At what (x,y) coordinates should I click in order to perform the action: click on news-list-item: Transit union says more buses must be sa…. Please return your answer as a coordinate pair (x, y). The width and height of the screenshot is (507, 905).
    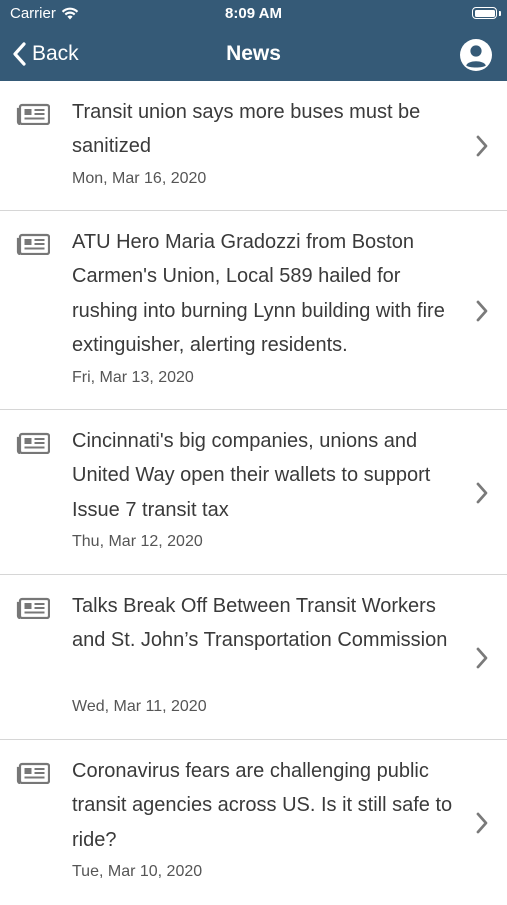
    Looking at the image, I should click on (253, 146).